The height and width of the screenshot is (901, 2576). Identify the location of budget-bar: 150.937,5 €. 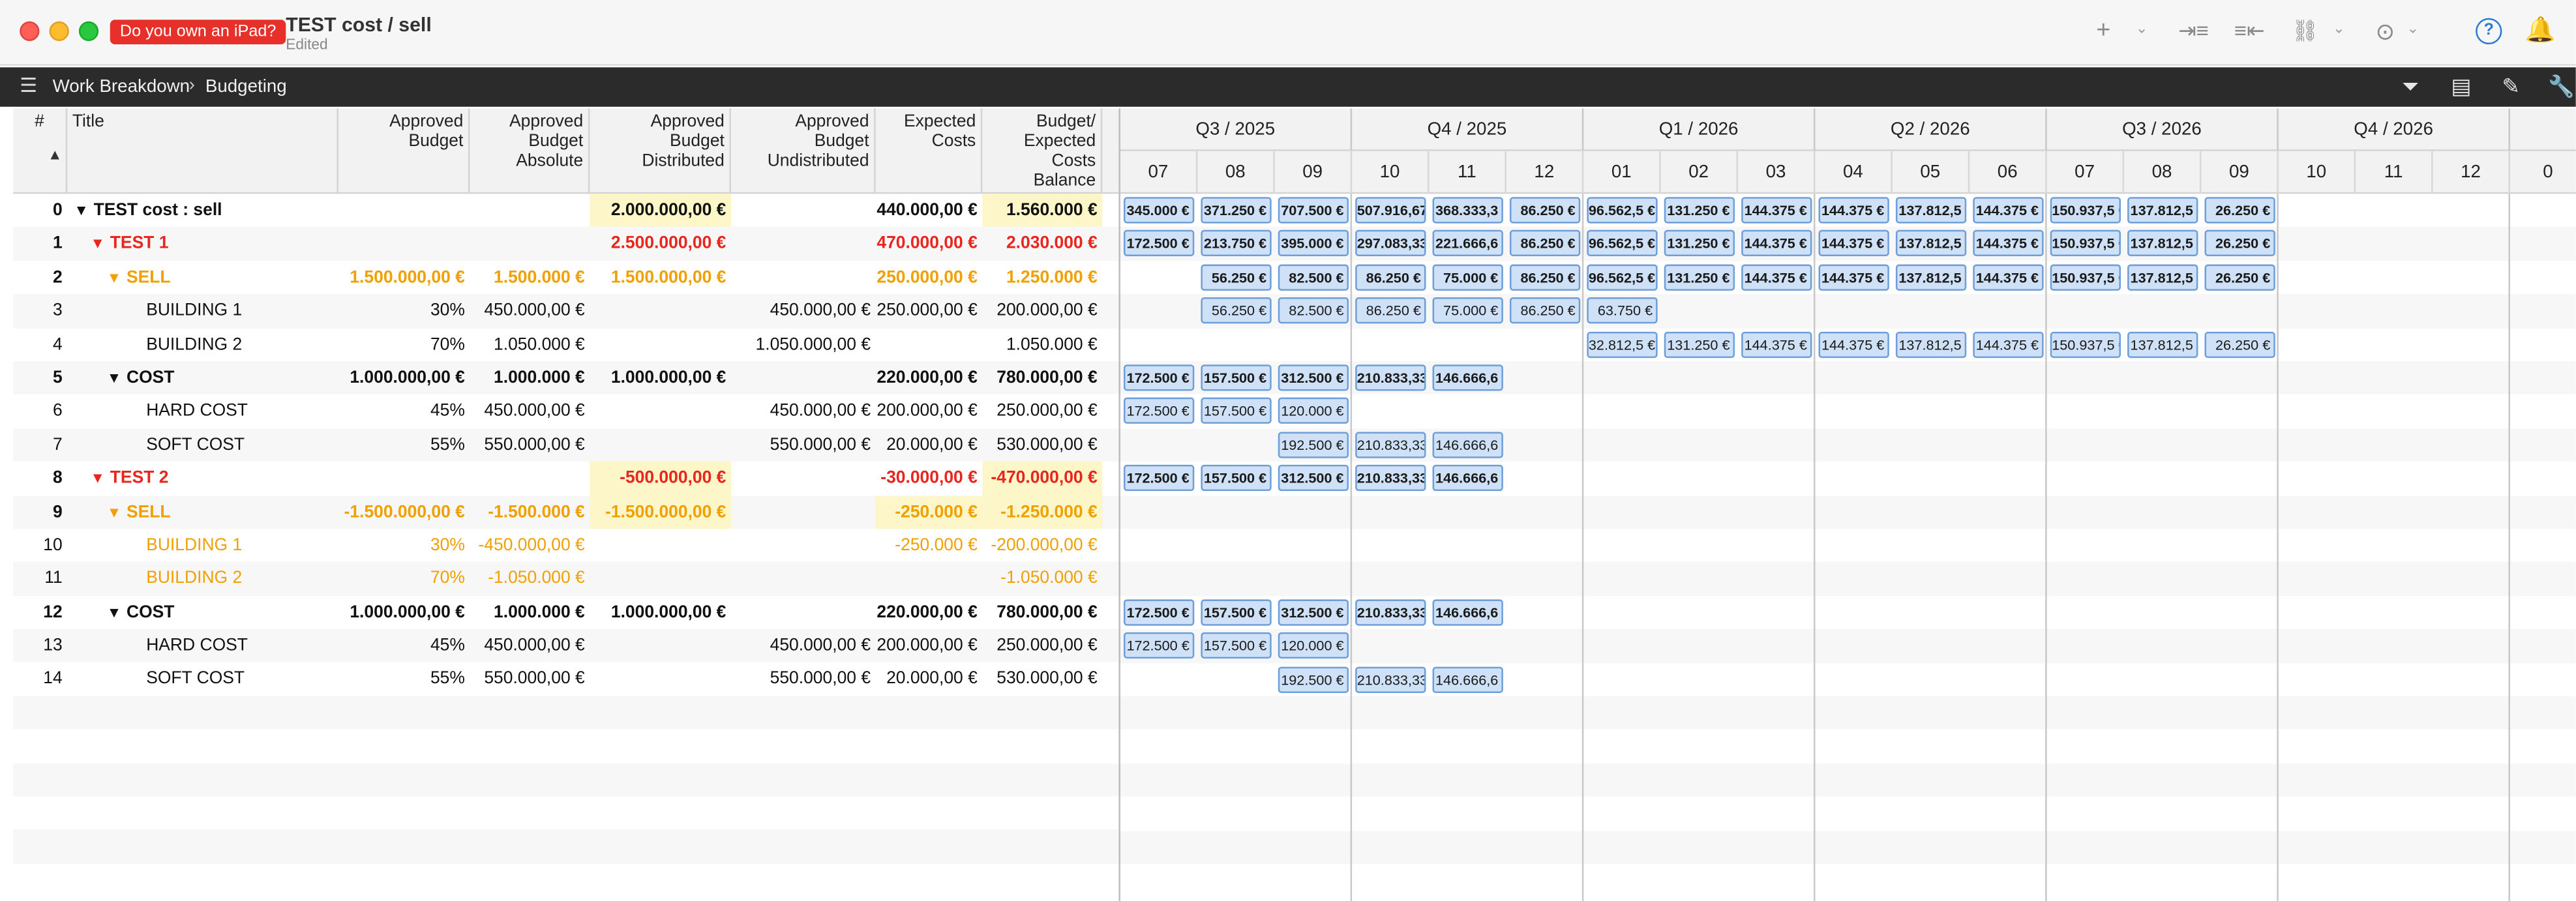
(2085, 277).